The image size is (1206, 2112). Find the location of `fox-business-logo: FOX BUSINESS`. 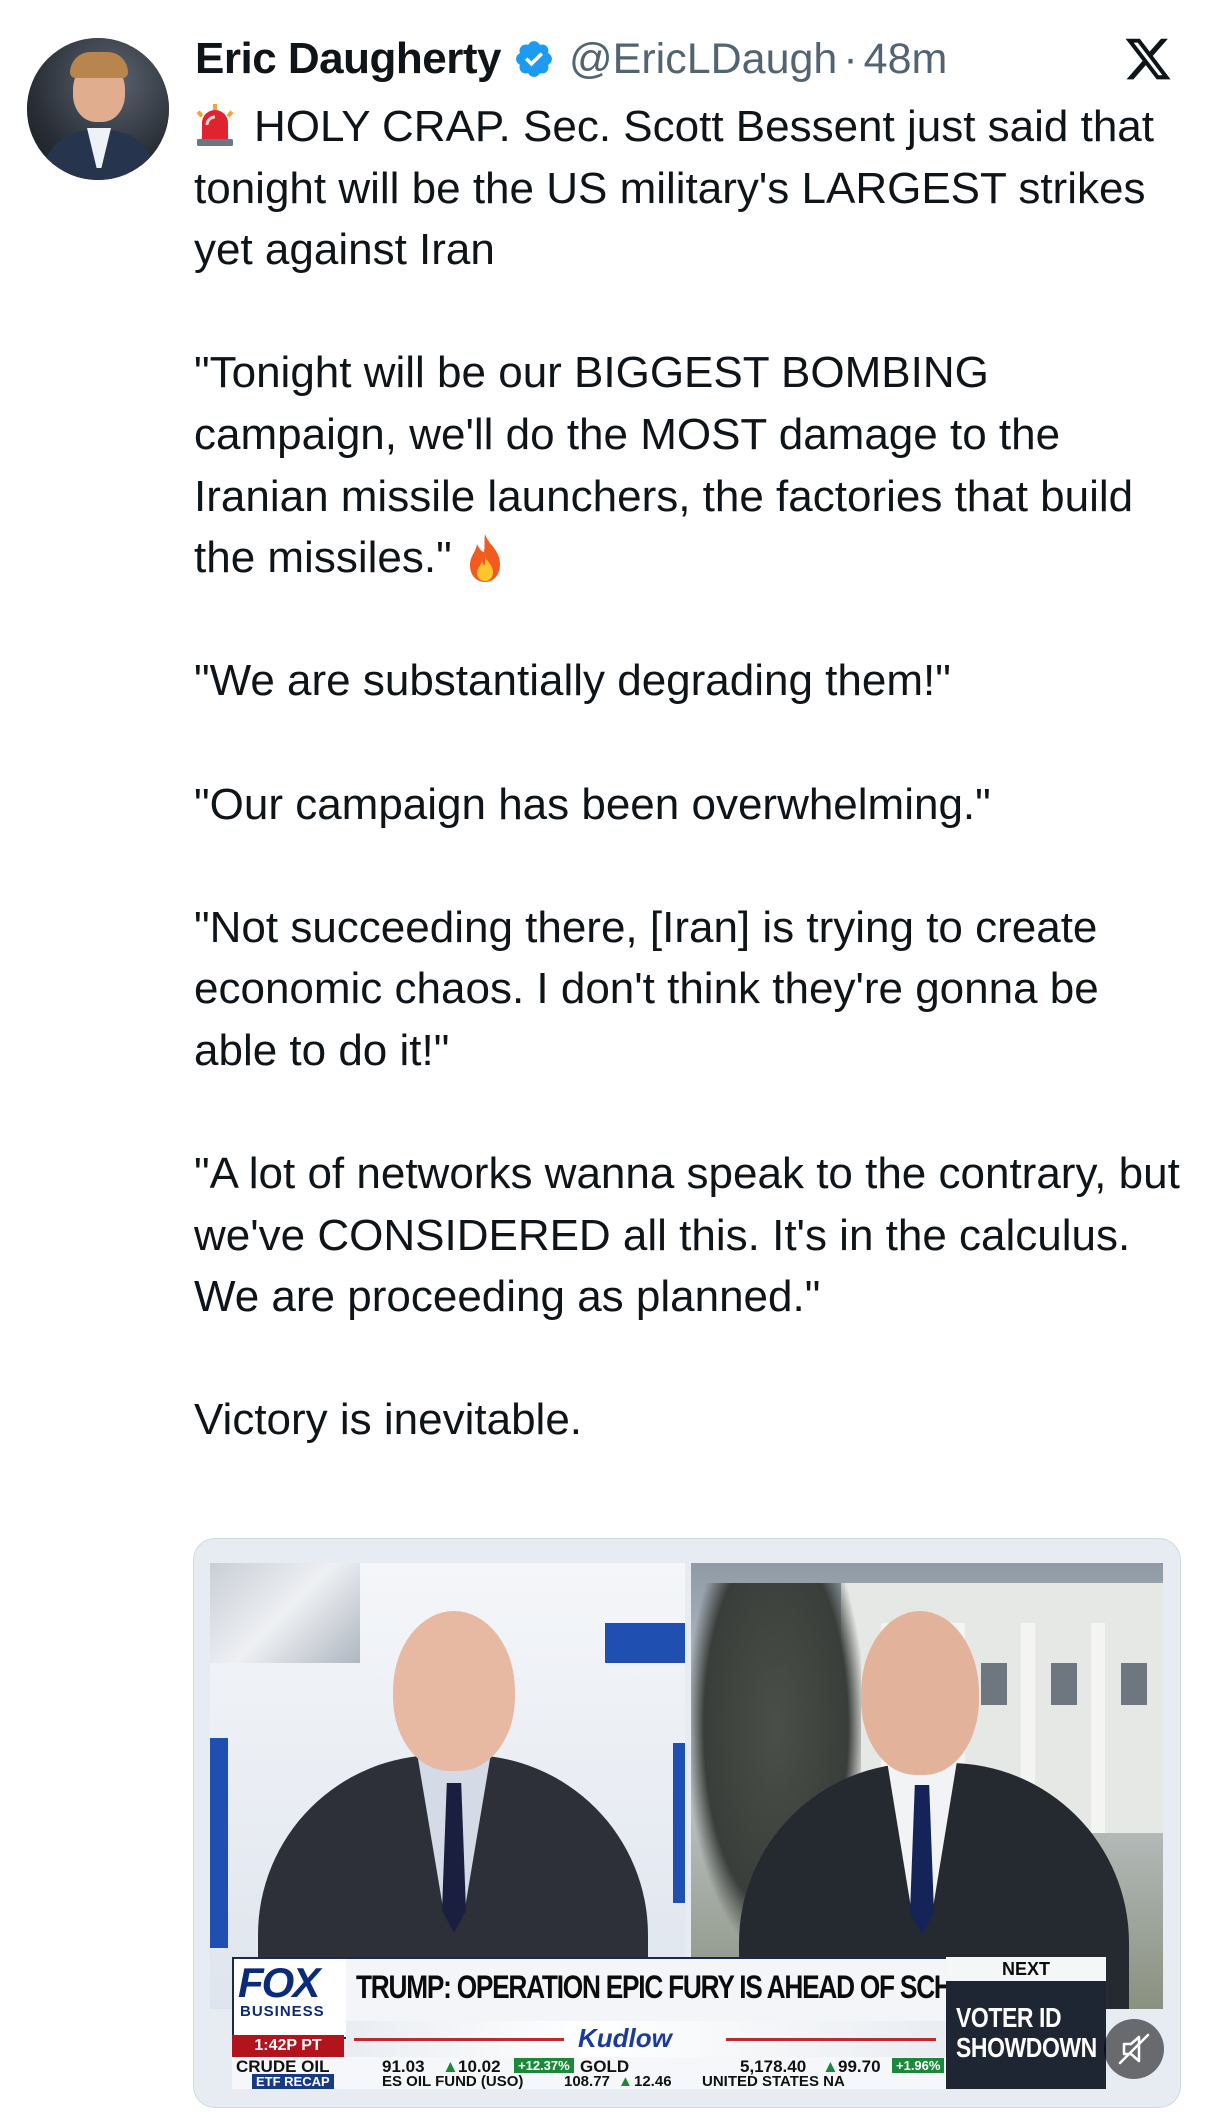

fox-business-logo: FOX BUSINESS is located at coordinates (290, 1998).